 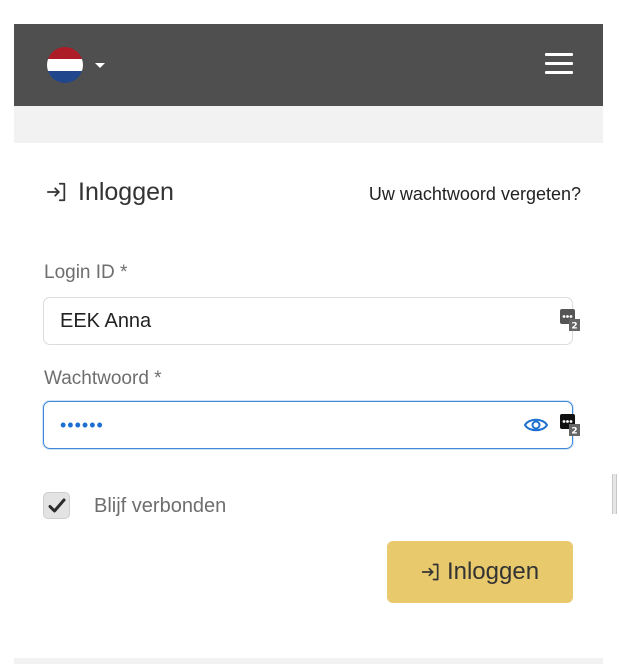 What do you see at coordinates (313, 193) in the screenshot?
I see `card-header: Inloggen Uw wachtwoord vergeten?` at bounding box center [313, 193].